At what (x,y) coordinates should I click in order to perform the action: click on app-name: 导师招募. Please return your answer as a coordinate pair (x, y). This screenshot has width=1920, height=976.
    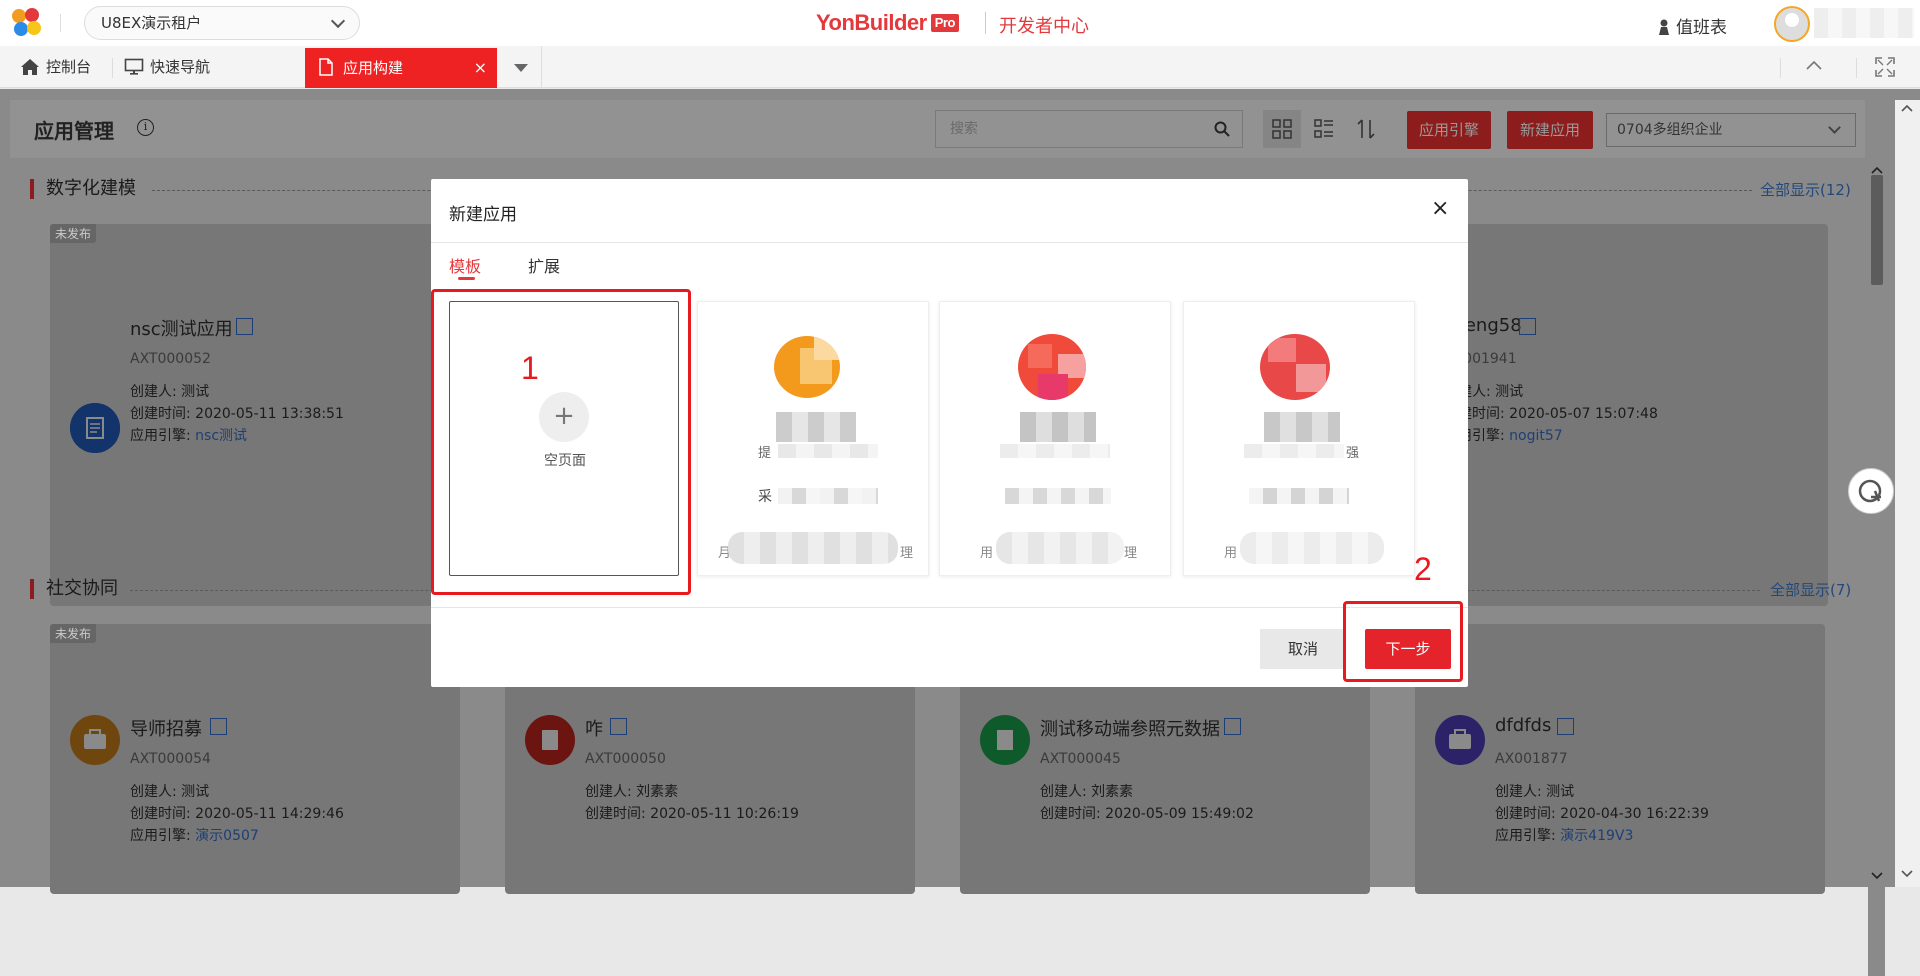
    Looking at the image, I should click on (166, 729).